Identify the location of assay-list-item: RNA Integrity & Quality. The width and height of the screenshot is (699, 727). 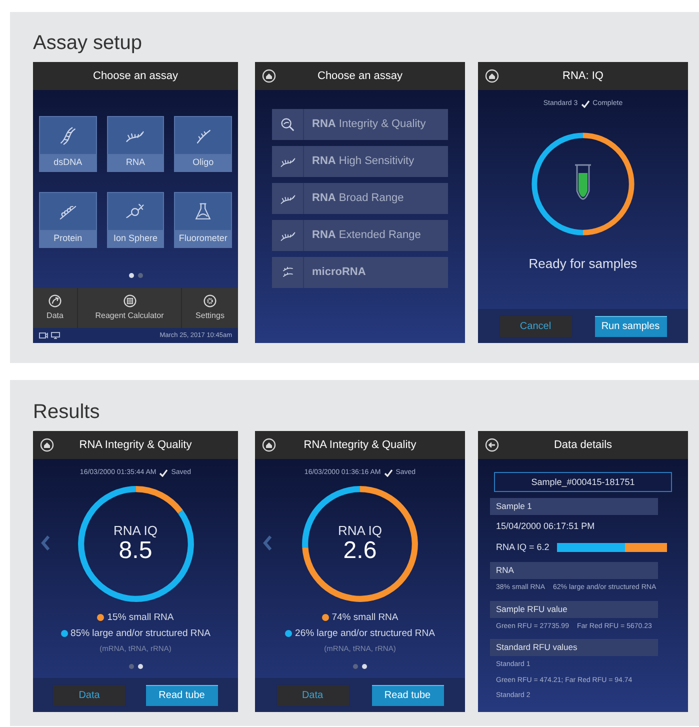
(360, 124).